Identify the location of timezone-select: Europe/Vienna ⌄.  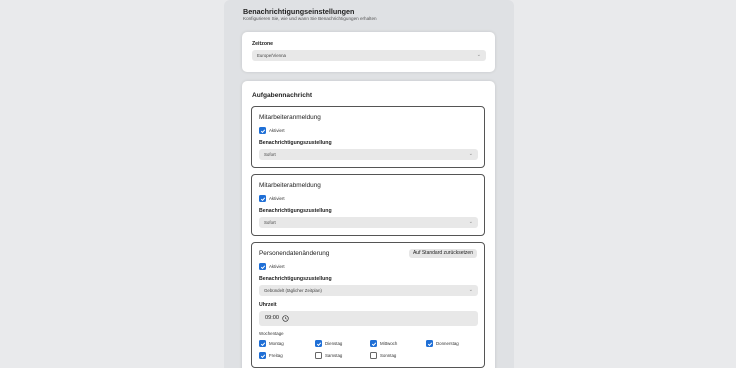
(369, 55).